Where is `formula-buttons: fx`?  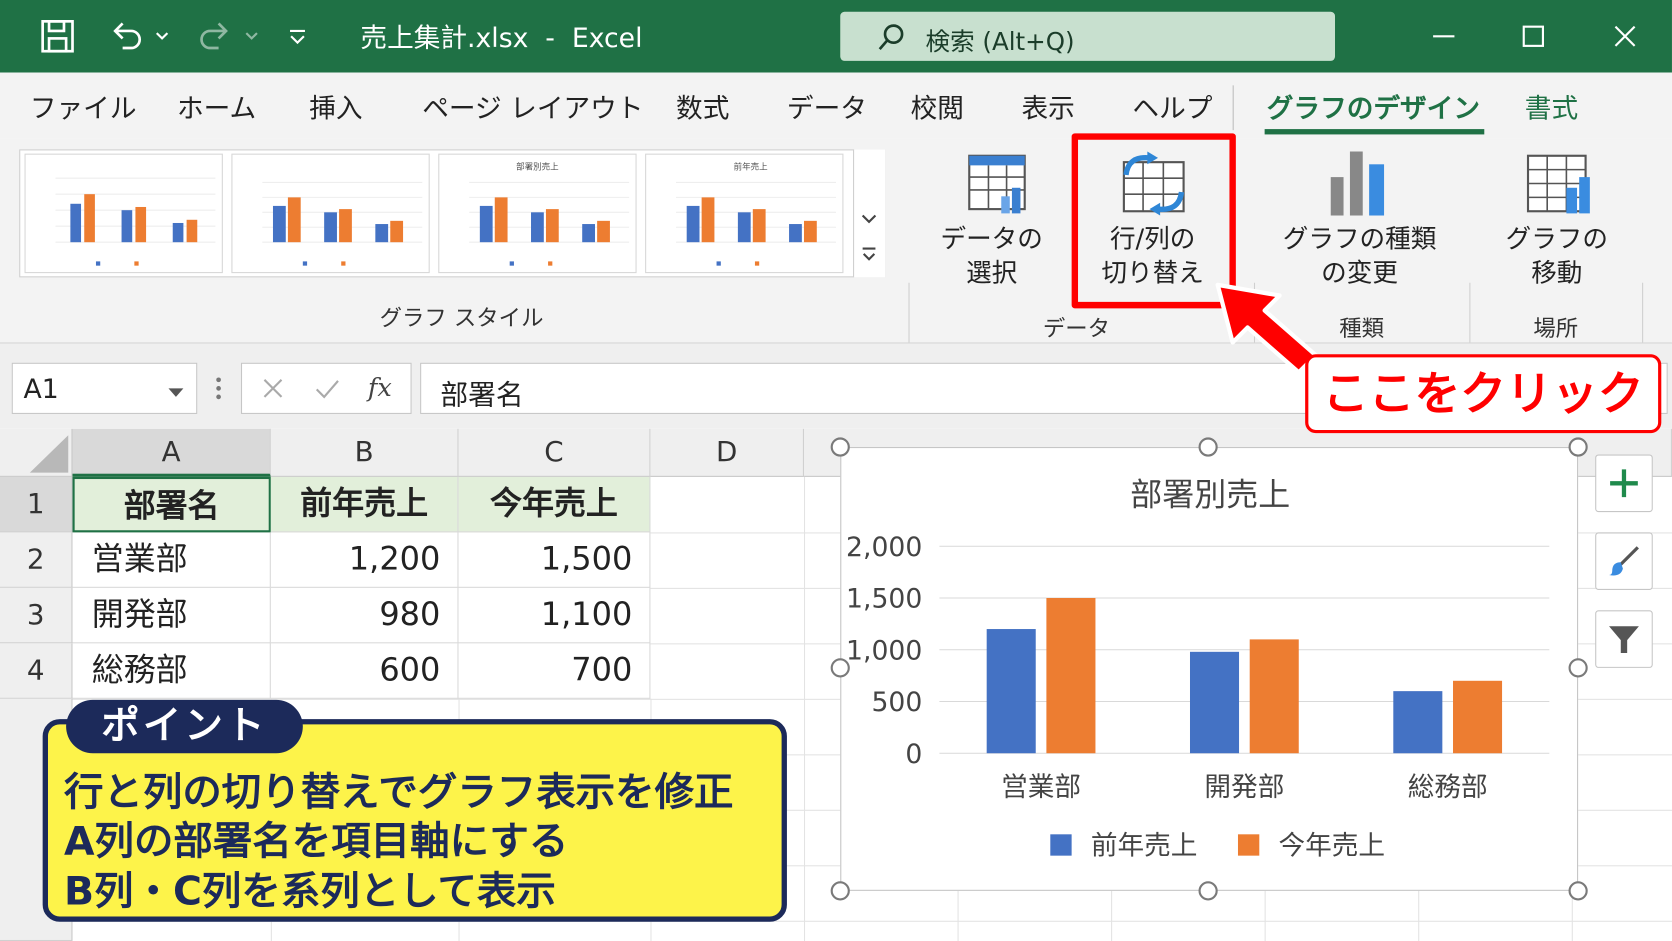
formula-buttons: fx is located at coordinates (326, 388).